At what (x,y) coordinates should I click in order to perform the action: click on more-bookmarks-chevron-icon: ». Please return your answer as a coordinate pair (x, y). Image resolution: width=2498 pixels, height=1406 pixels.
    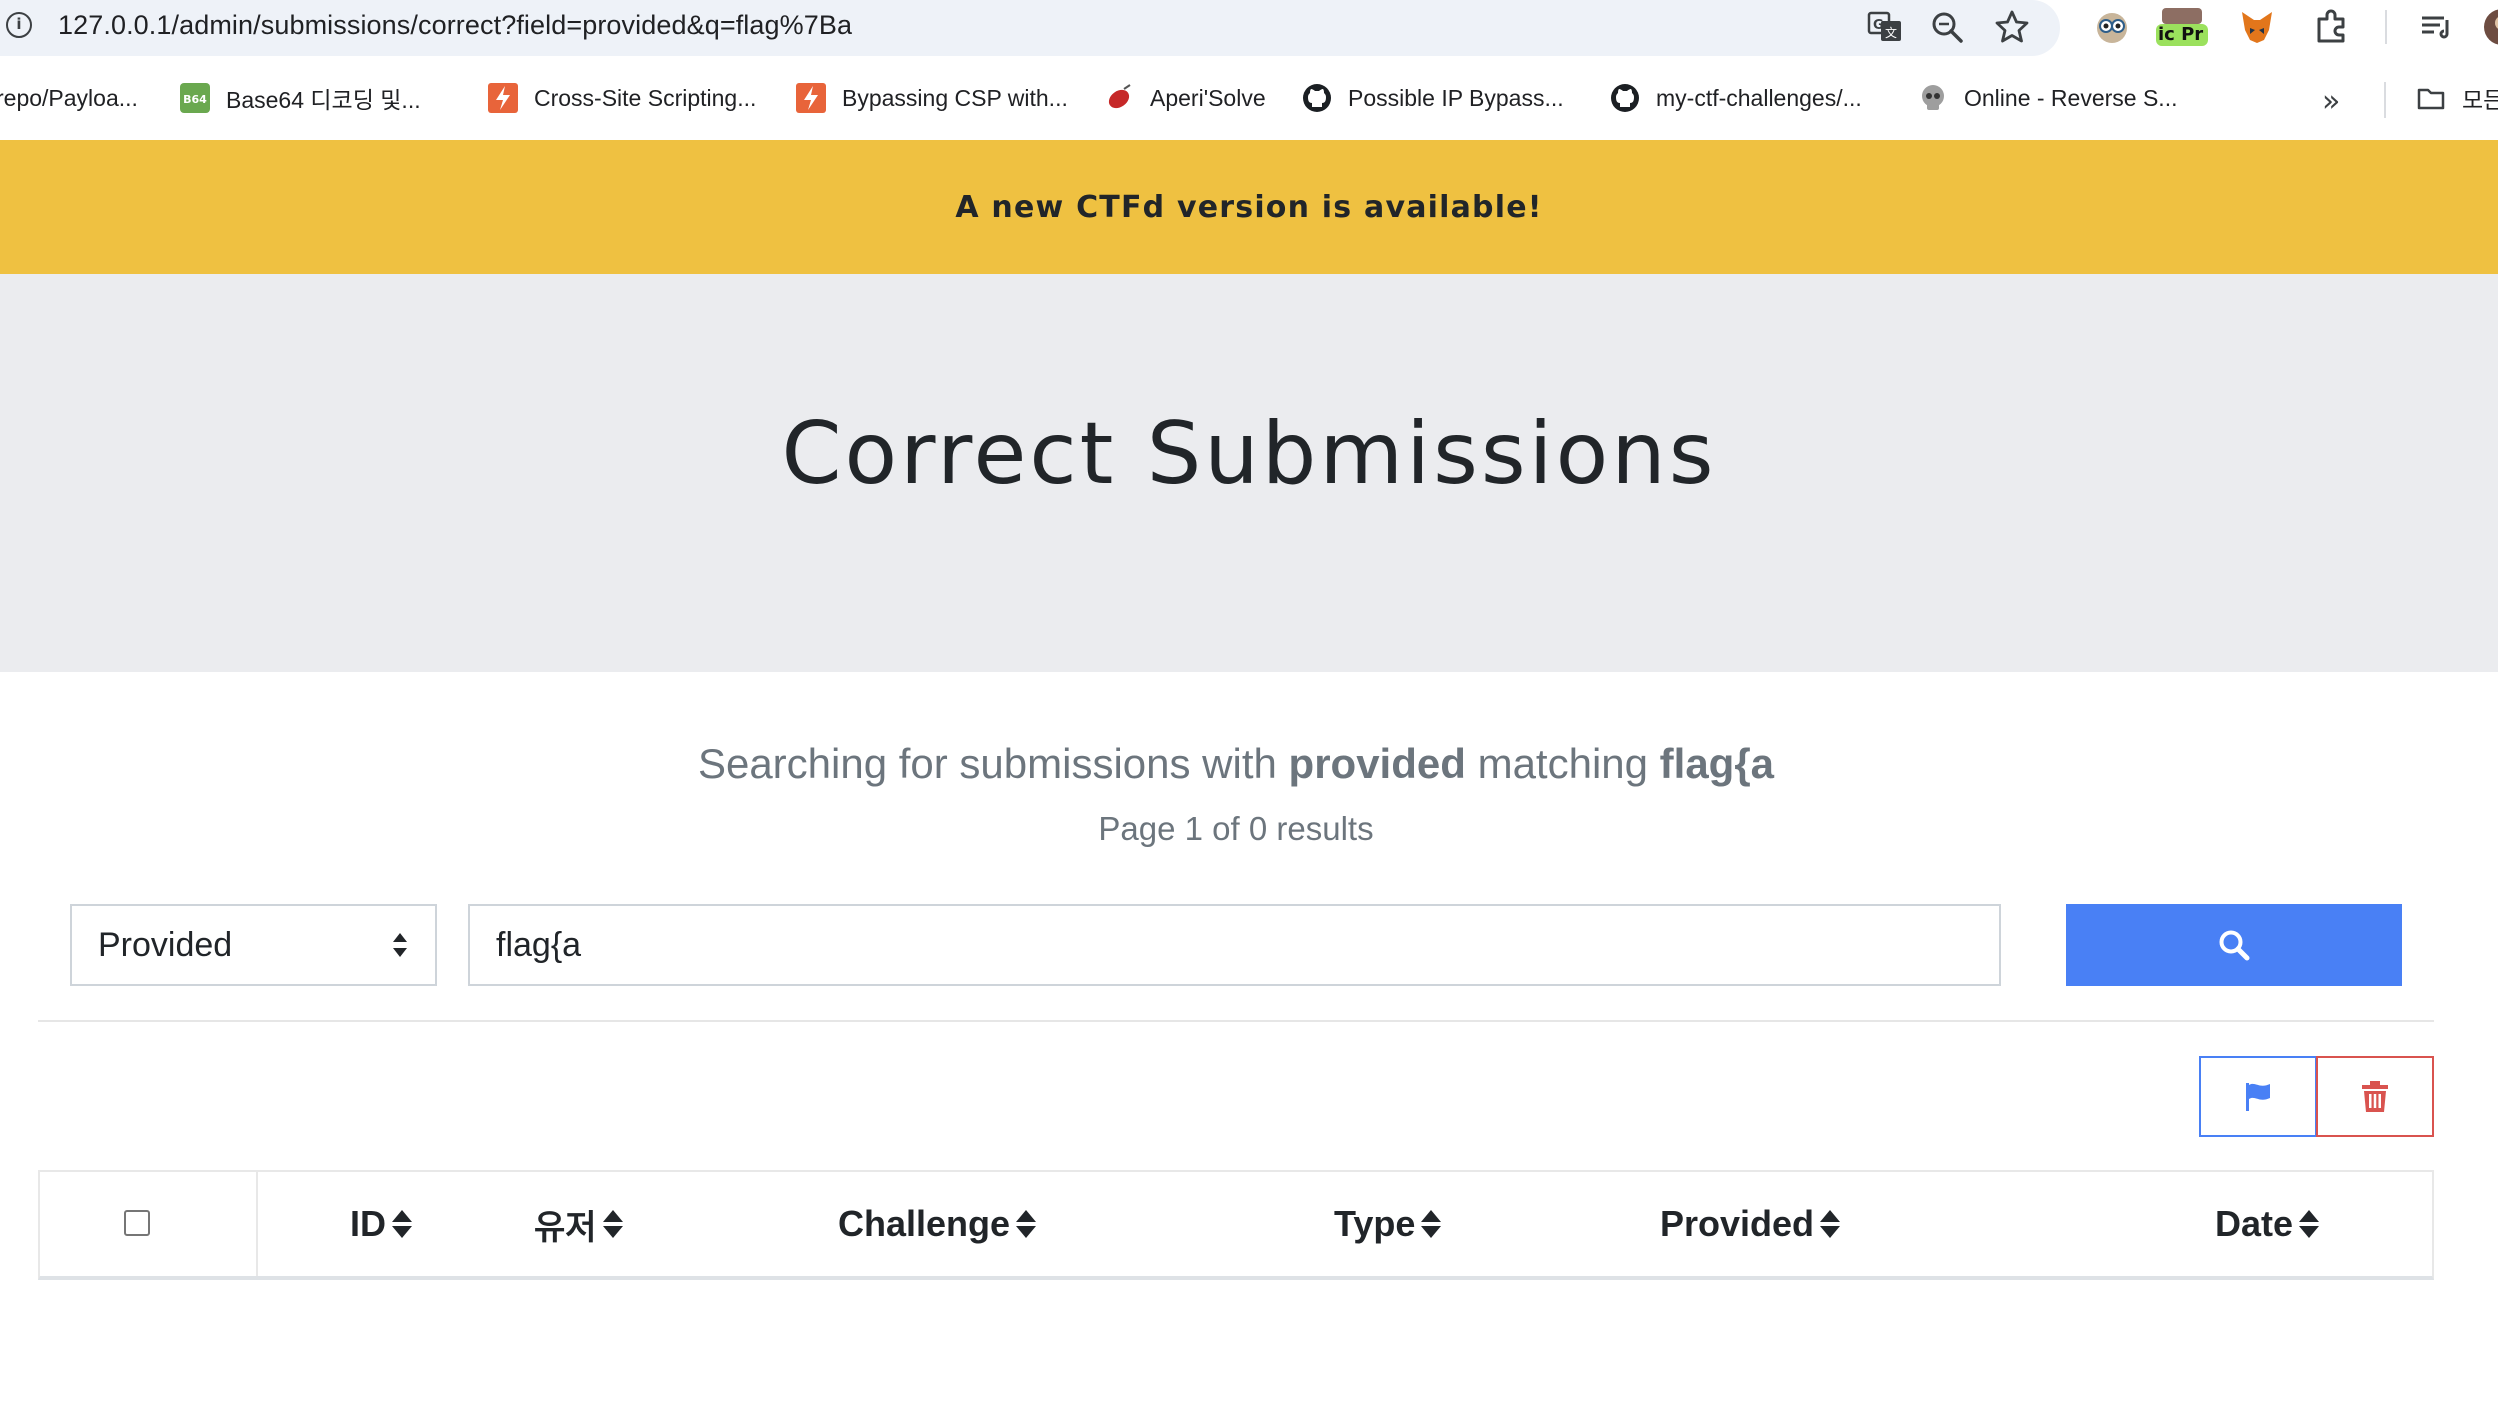
    Looking at the image, I should click on (2331, 101).